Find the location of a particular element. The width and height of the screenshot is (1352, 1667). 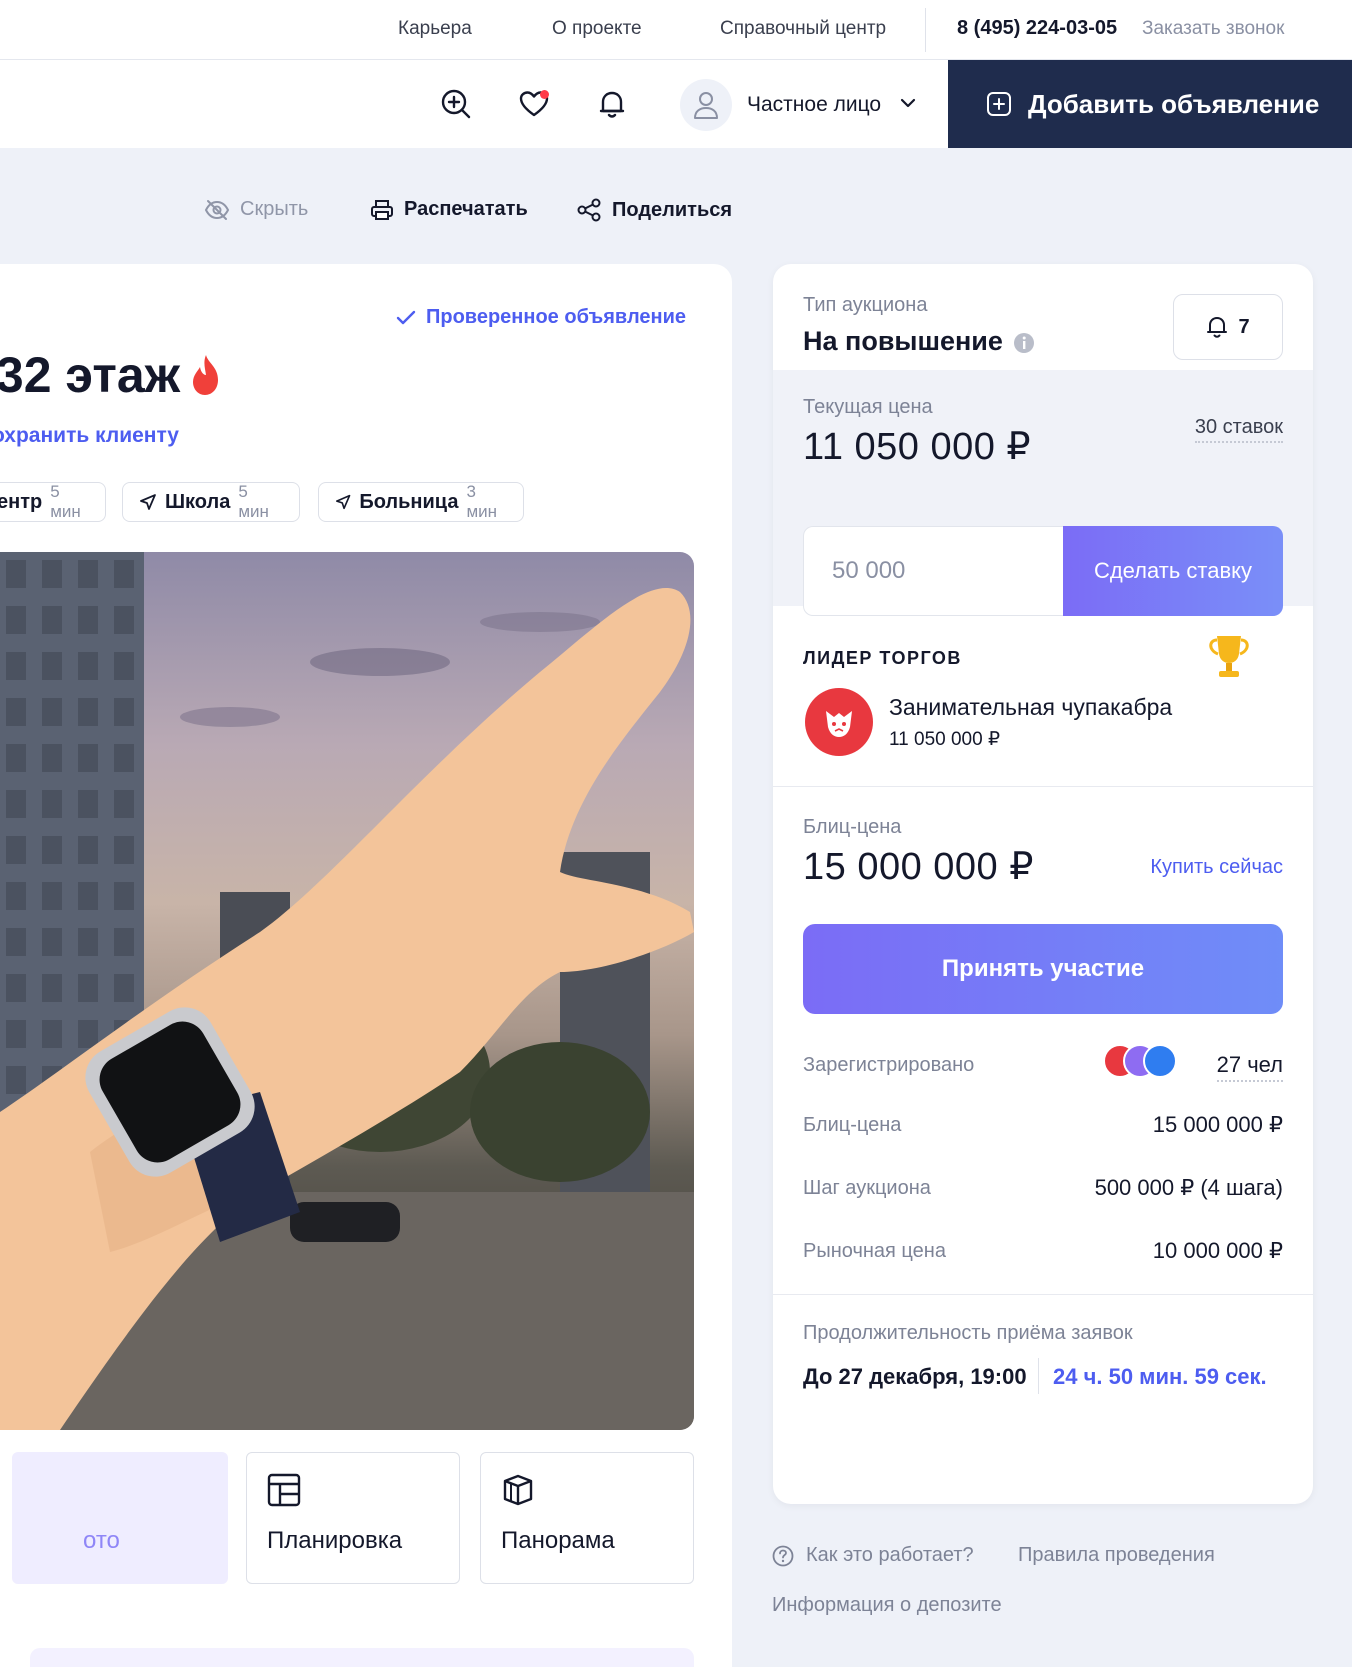

bid-amount-value: 50 000 is located at coordinates (869, 570).